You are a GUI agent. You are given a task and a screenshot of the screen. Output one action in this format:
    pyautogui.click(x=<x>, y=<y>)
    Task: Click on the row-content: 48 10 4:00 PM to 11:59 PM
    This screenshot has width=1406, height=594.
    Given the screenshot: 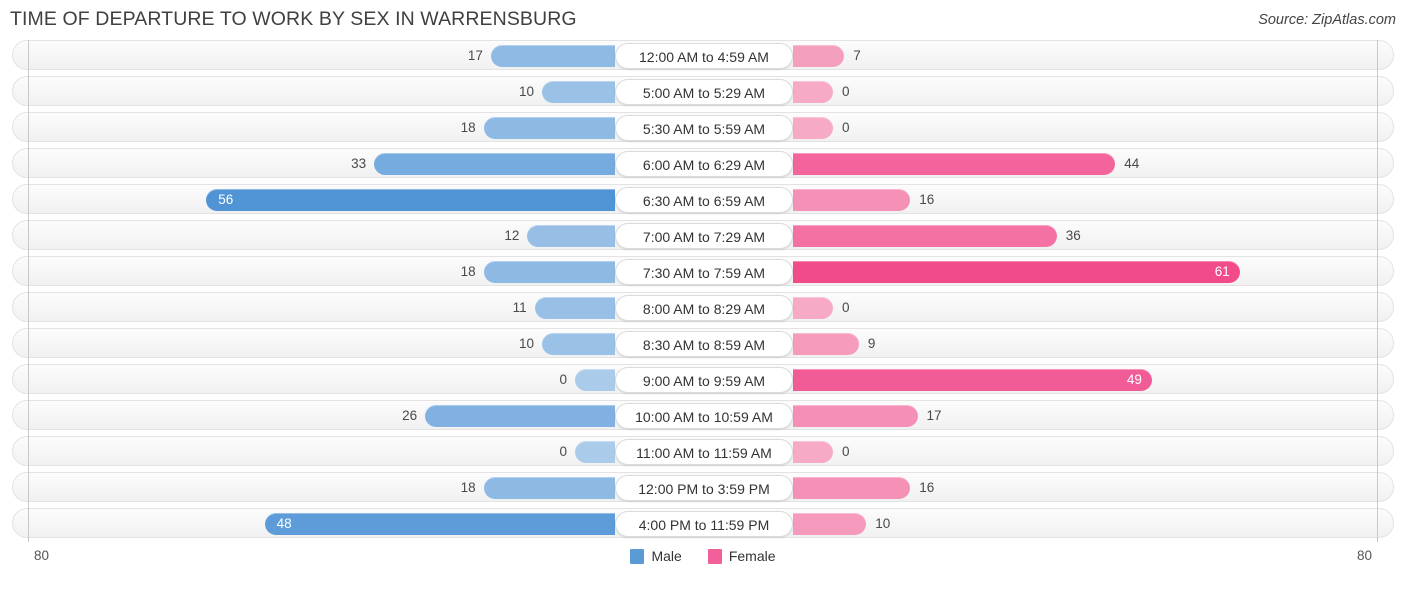 What is the action you would take?
    pyautogui.click(x=703, y=523)
    